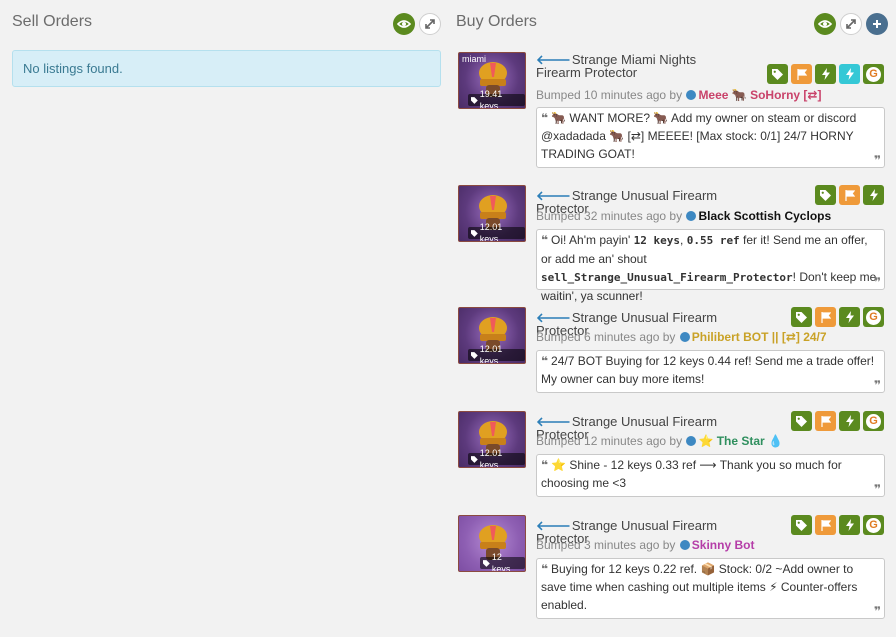  I want to click on plus-icon, so click(877, 24).